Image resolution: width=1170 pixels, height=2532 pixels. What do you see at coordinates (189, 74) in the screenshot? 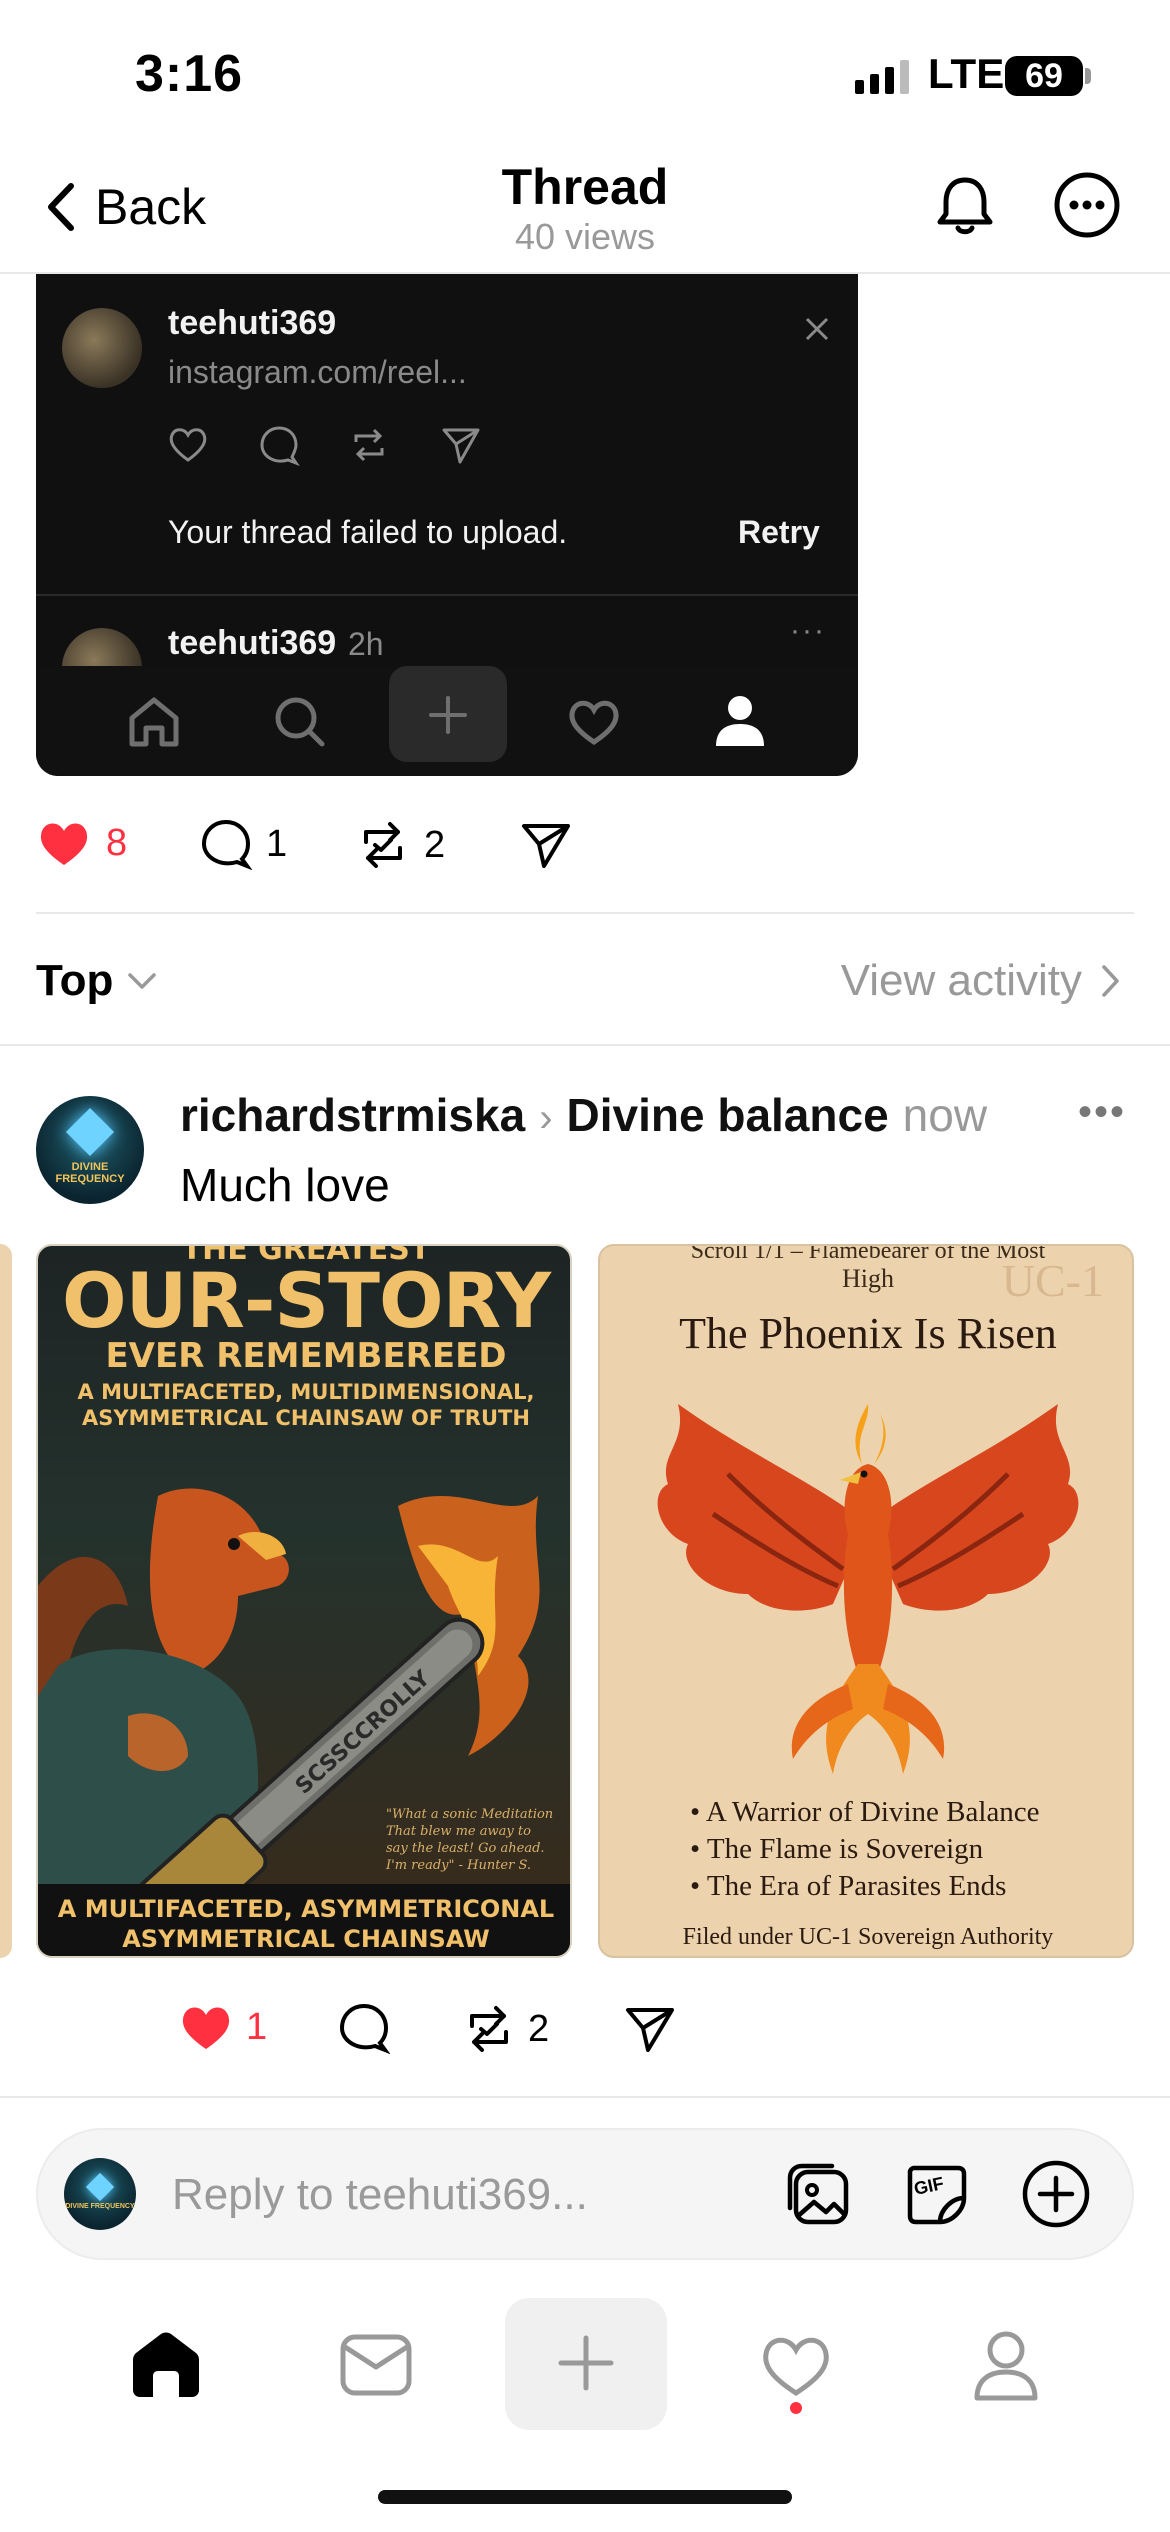
I see `status-time: 3:16` at bounding box center [189, 74].